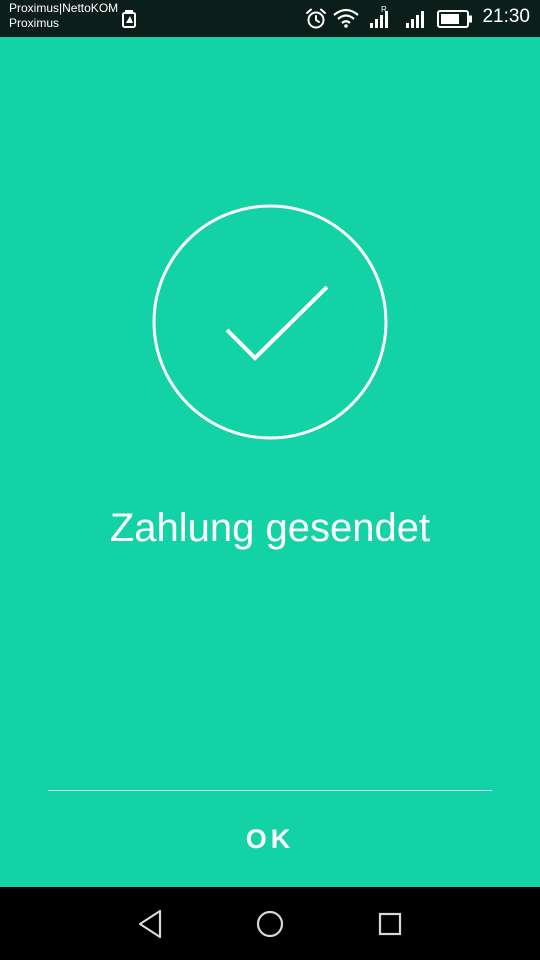  I want to click on carrier-line-1: Proximus|NettoKOM, so click(64, 8).